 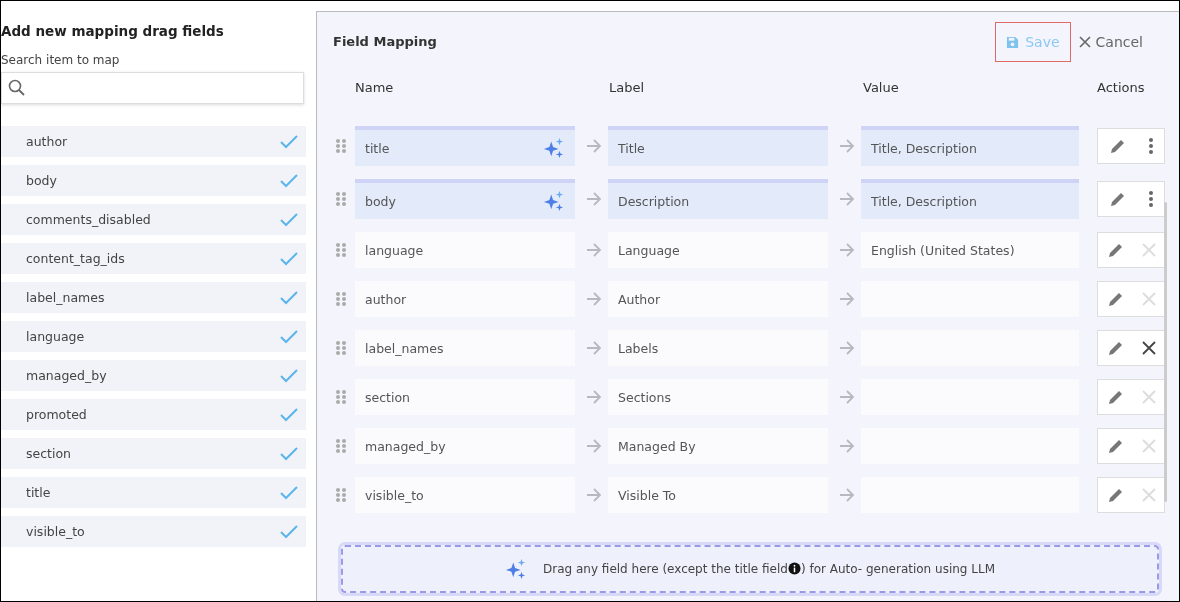 What do you see at coordinates (465, 199) in the screenshot?
I see `name-field: body` at bounding box center [465, 199].